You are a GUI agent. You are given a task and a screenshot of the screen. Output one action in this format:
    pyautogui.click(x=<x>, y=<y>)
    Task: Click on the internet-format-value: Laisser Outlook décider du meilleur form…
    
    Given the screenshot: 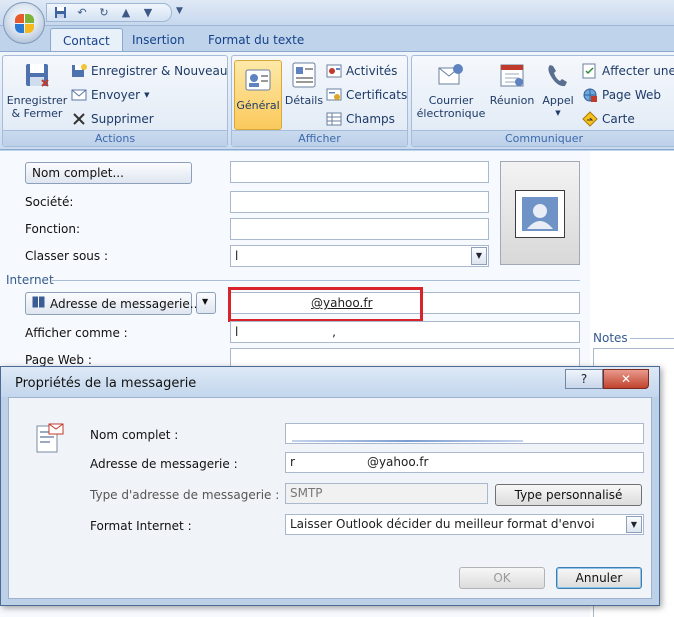 What is the action you would take?
    pyautogui.click(x=442, y=524)
    